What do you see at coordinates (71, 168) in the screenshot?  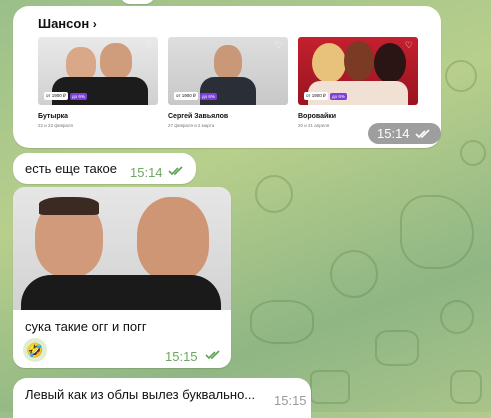 I see `message-text: есть еще такое` at bounding box center [71, 168].